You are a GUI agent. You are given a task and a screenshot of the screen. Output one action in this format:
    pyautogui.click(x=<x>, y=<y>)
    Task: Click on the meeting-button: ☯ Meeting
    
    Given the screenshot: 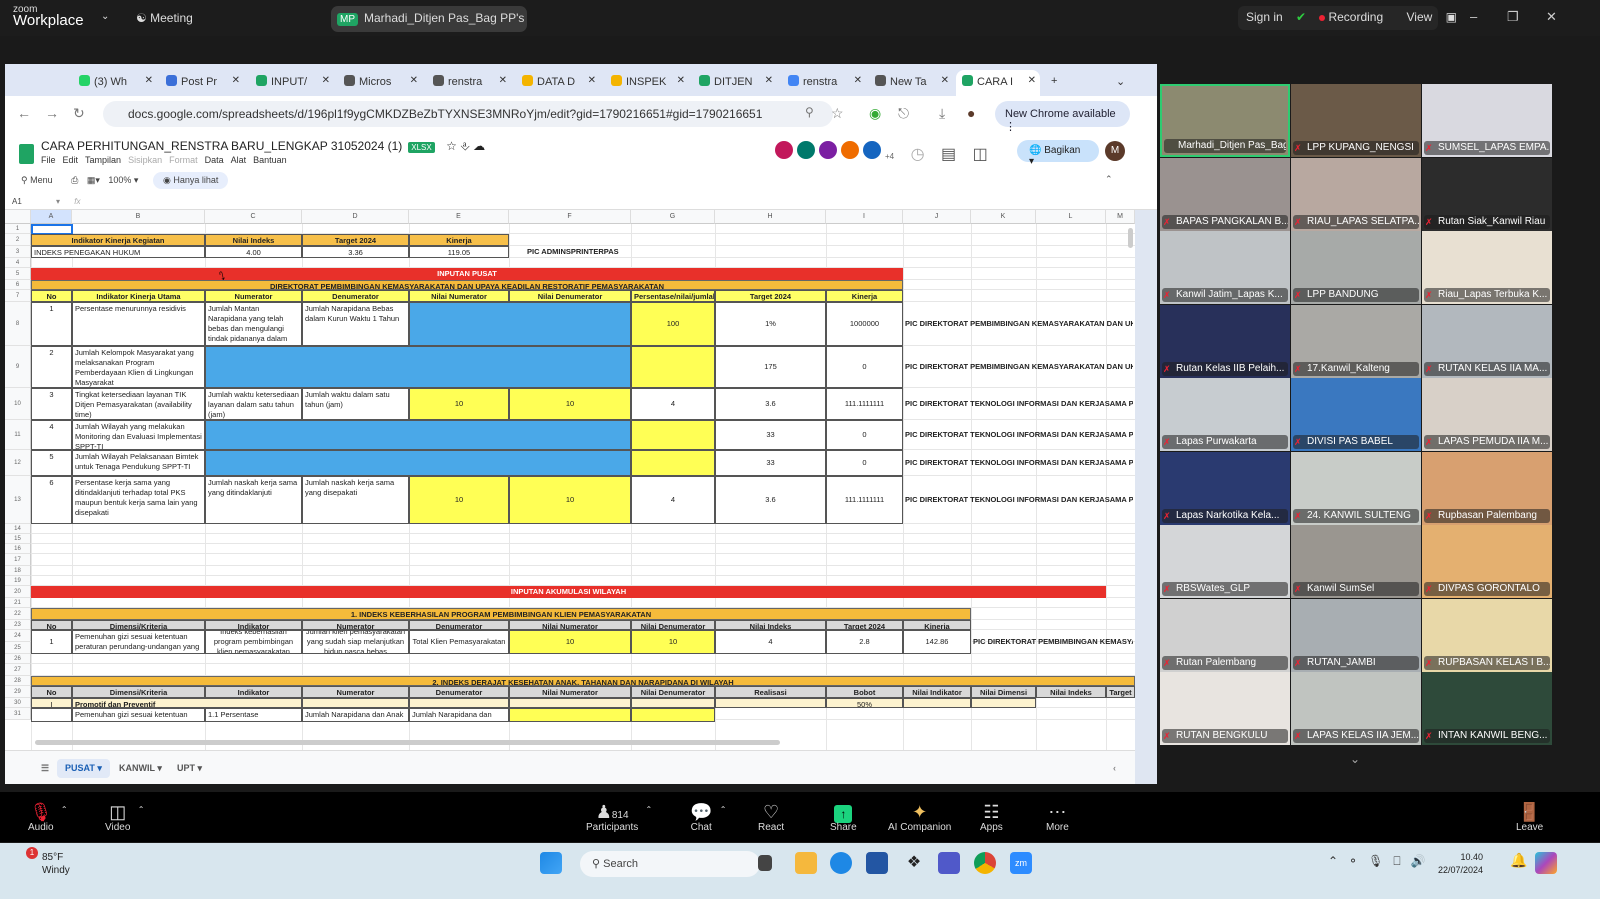 What is the action you would take?
    pyautogui.click(x=164, y=18)
    